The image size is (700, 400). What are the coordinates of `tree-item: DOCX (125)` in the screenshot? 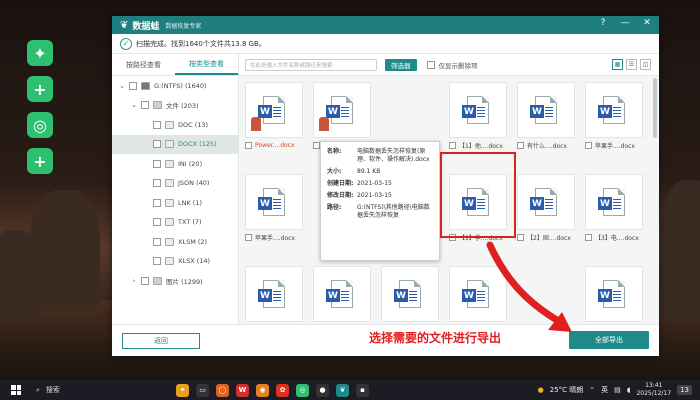 It's located at (175, 144).